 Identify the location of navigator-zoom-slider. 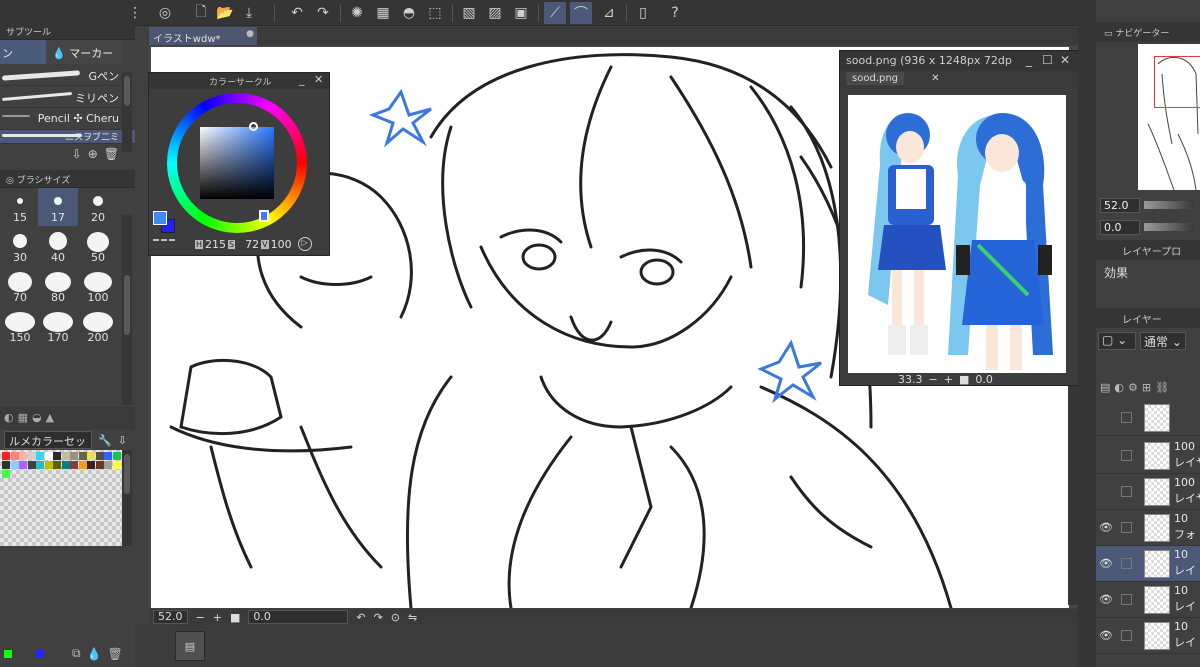
(1169, 205).